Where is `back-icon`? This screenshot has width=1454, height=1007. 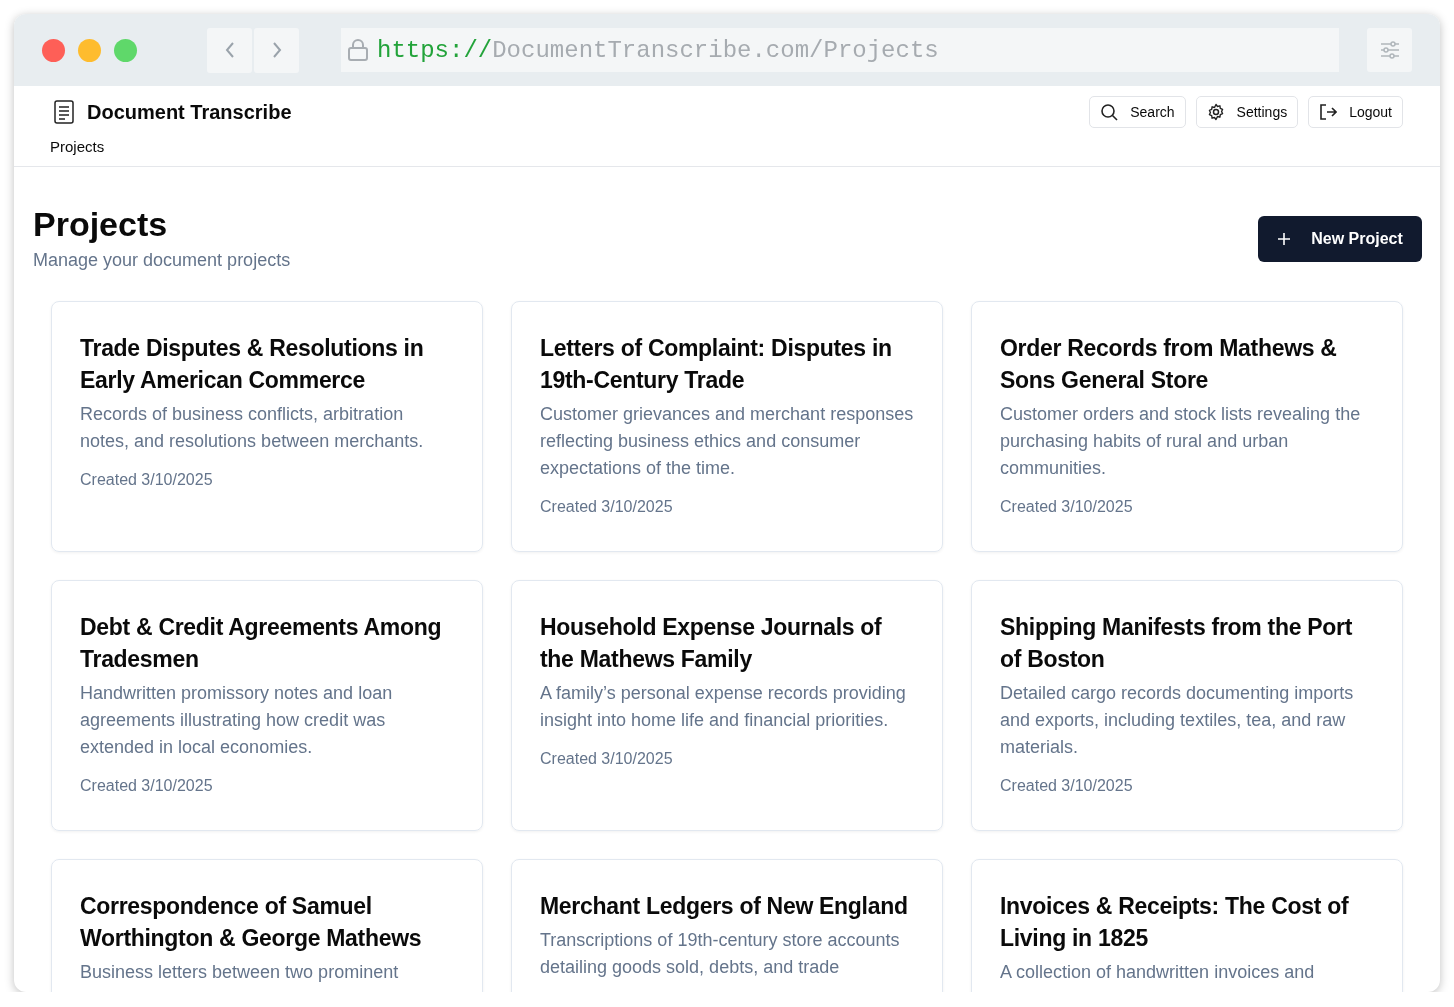
back-icon is located at coordinates (229, 50).